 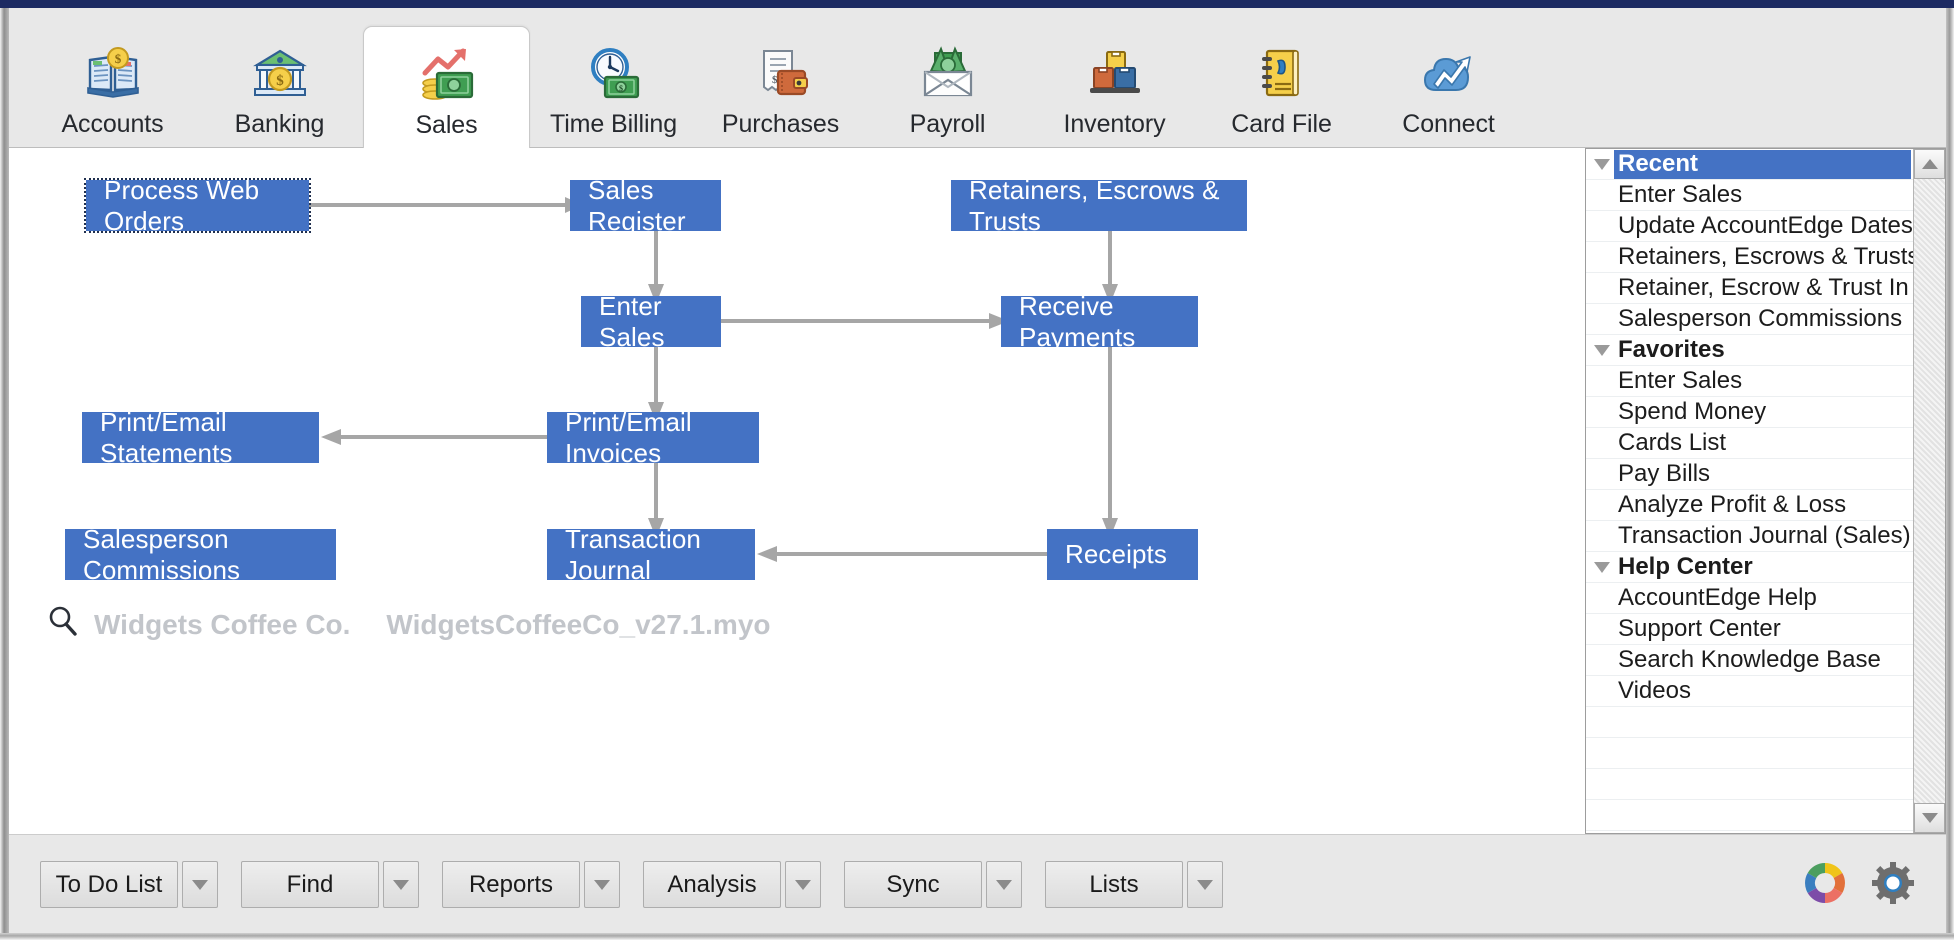 I want to click on side-list-item-label: Analyze Profit & Loss, so click(x=1732, y=504).